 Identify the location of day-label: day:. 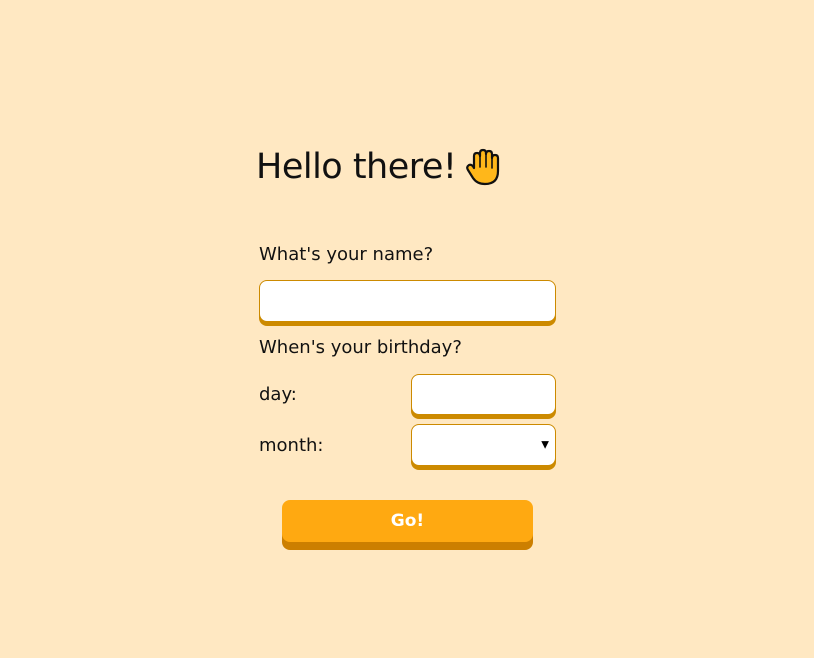
(278, 394).